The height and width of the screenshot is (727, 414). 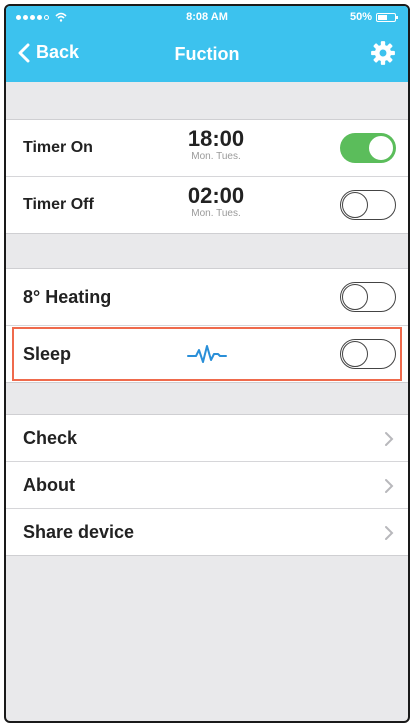 I want to click on menu-item-label: Share device, so click(x=79, y=531).